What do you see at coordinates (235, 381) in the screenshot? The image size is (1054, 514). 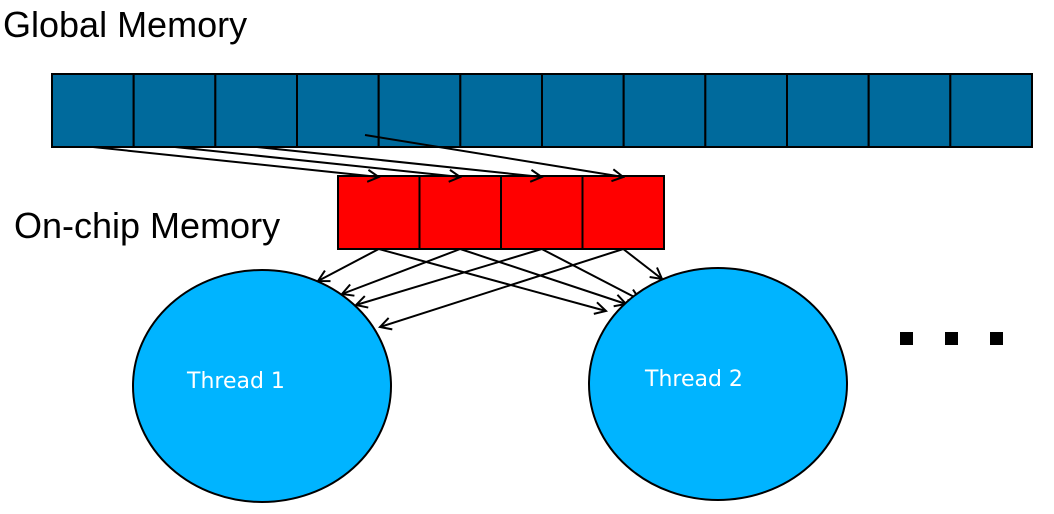 I see `thread-1-label: Thread 1` at bounding box center [235, 381].